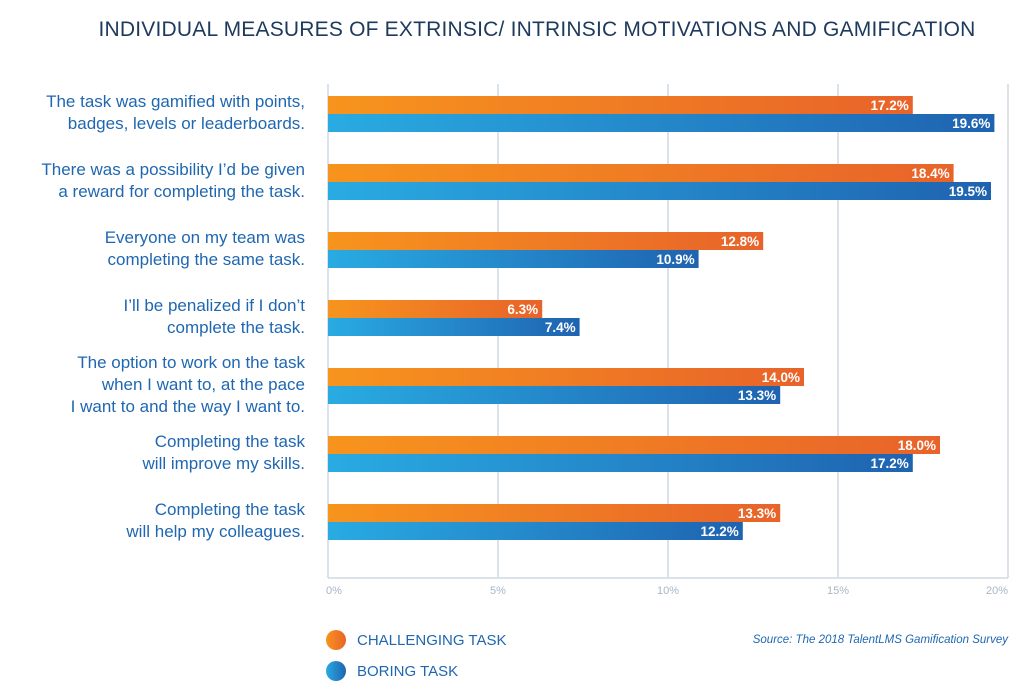 This screenshot has width=1022, height=688. What do you see at coordinates (997, 591) in the screenshot?
I see `x-tick-label: 20%` at bounding box center [997, 591].